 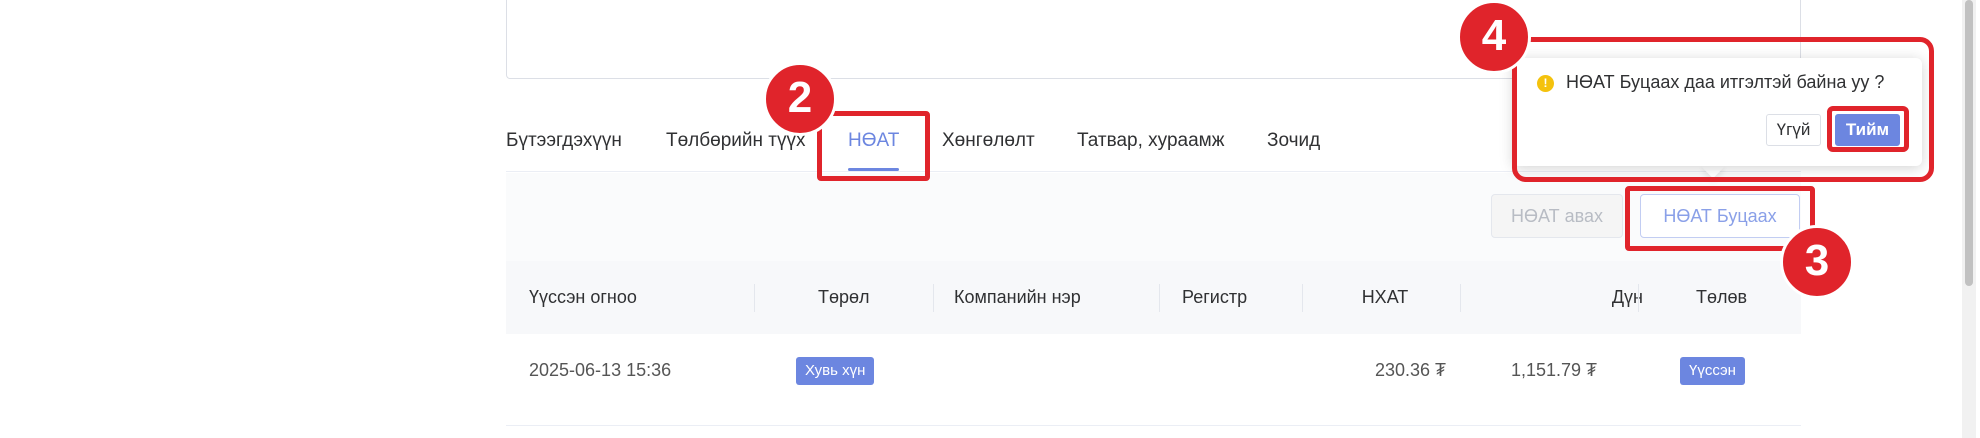 What do you see at coordinates (1017, 297) in the screenshot?
I see `column-company-name: Компанийн нэр` at bounding box center [1017, 297].